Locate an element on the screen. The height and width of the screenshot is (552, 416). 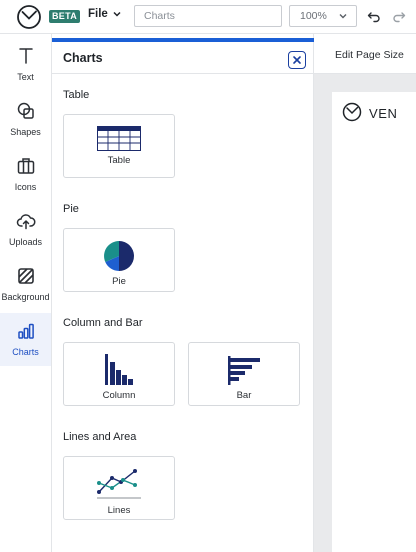
section-title-column-and-bar: Column and Bar is located at coordinates (103, 323).